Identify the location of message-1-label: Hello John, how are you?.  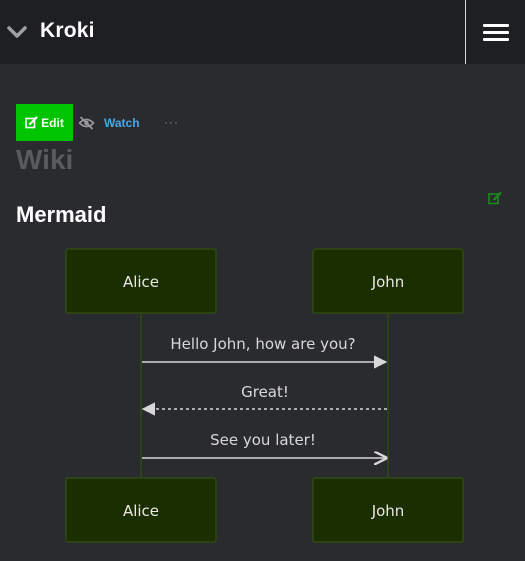
(262, 344).